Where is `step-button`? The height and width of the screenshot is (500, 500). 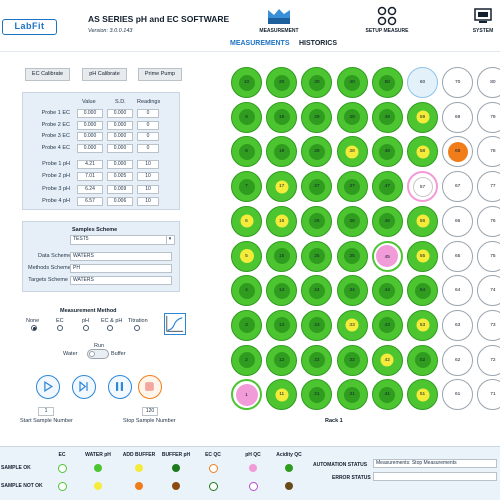 step-button is located at coordinates (84, 387).